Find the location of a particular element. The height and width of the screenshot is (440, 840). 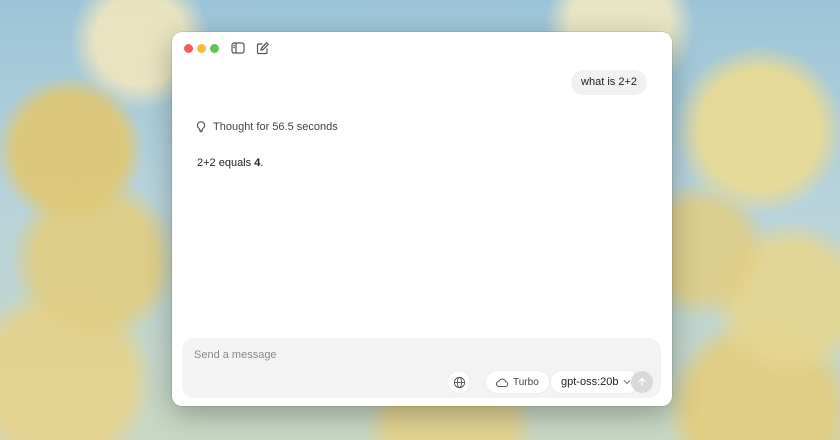

model-selector: gpt-oss:20b is located at coordinates (595, 382).